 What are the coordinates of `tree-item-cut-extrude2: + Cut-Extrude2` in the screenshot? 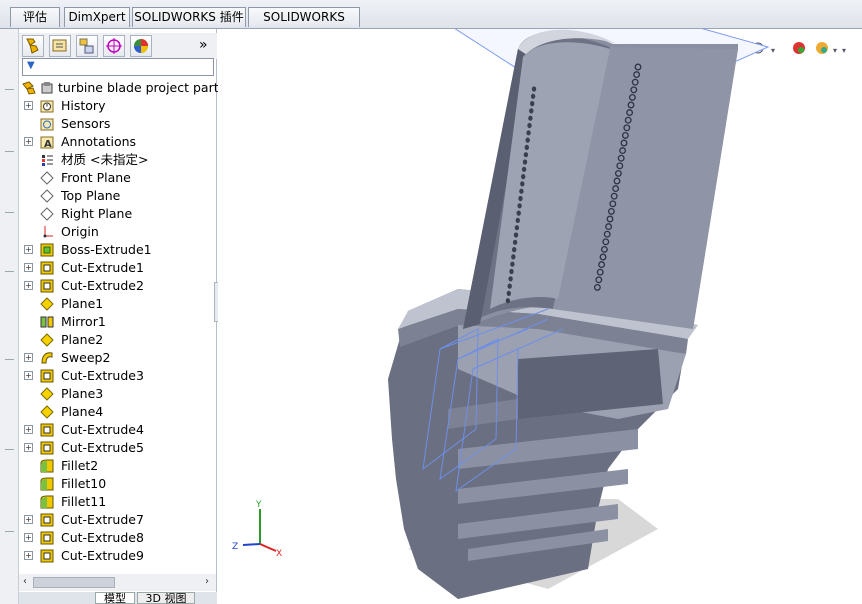 It's located at (118, 286).